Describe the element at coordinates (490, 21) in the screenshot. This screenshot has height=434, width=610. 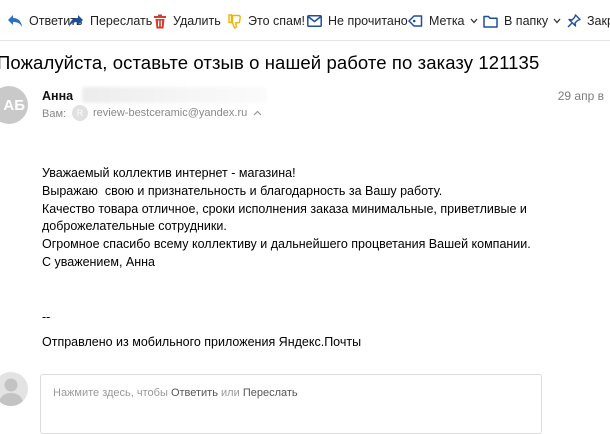
I see `folder-icon` at that location.